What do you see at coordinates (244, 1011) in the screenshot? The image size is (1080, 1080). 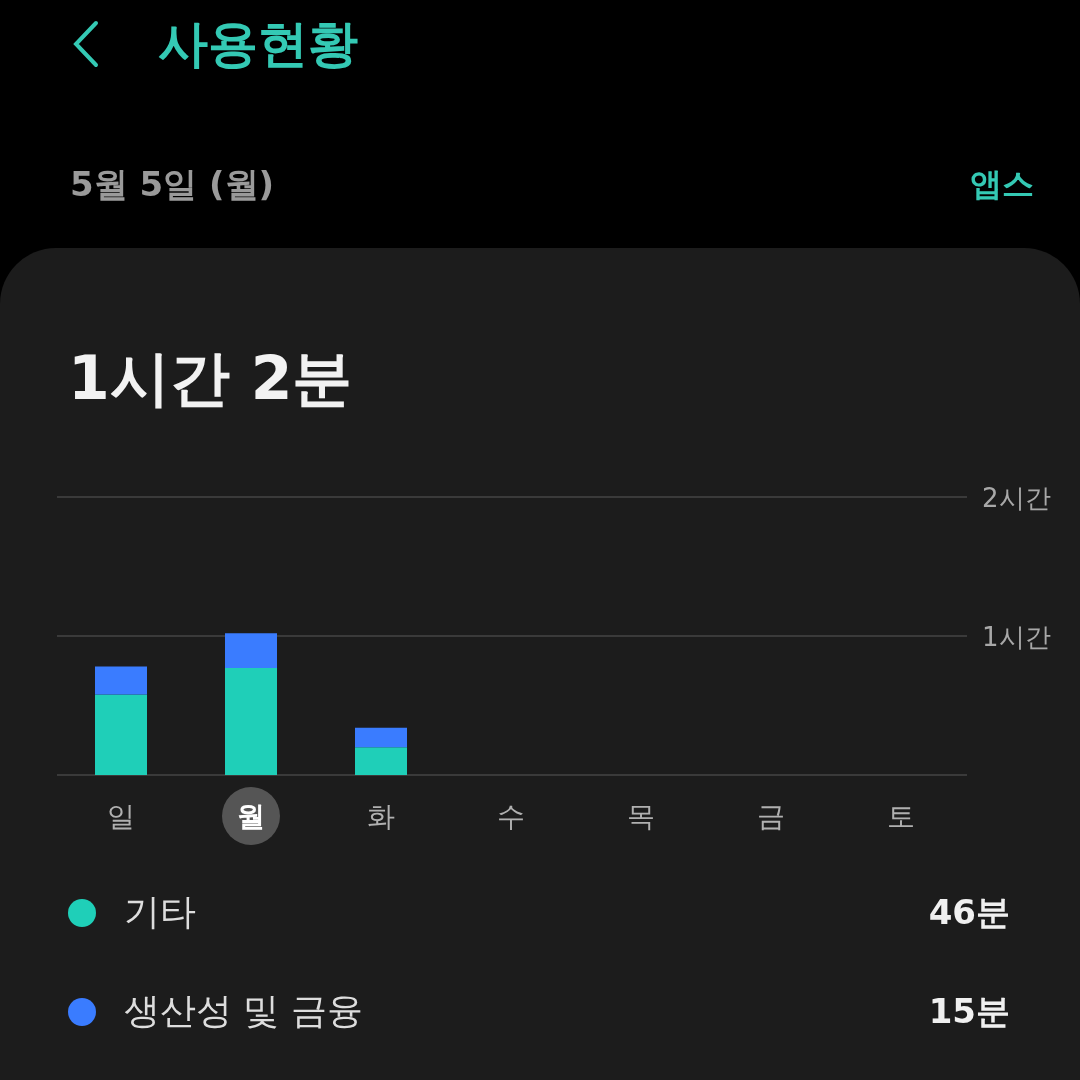 I see `category-label: 생산성 및 금융` at bounding box center [244, 1011].